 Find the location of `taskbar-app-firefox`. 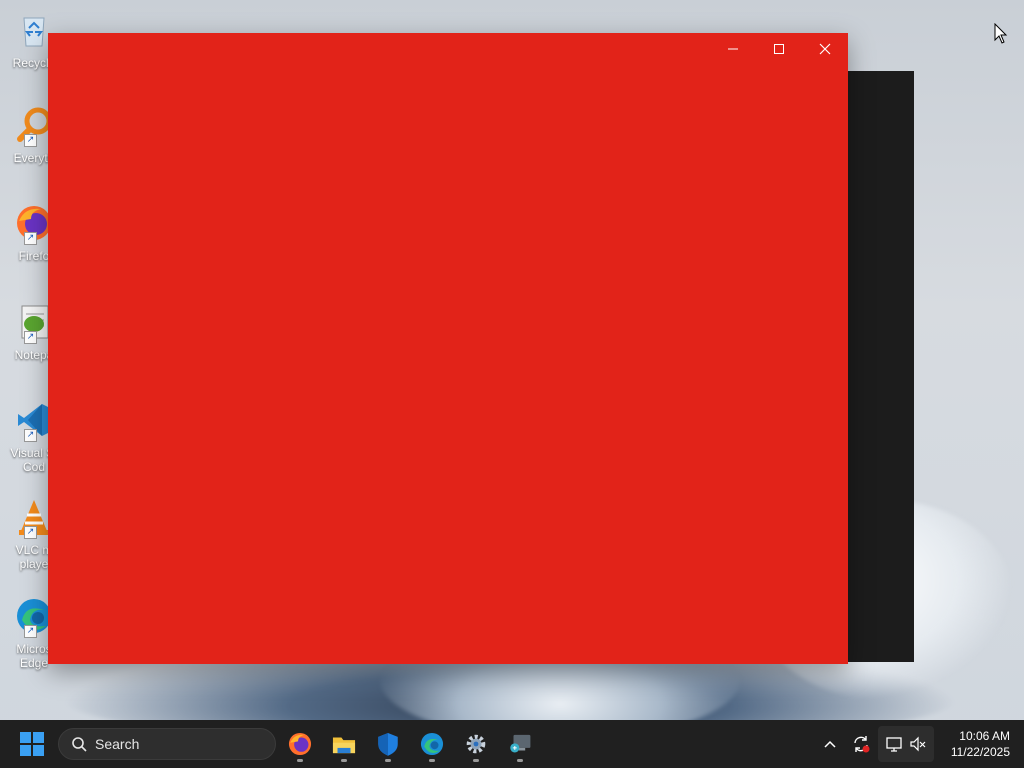

taskbar-app-firefox is located at coordinates (300, 744).